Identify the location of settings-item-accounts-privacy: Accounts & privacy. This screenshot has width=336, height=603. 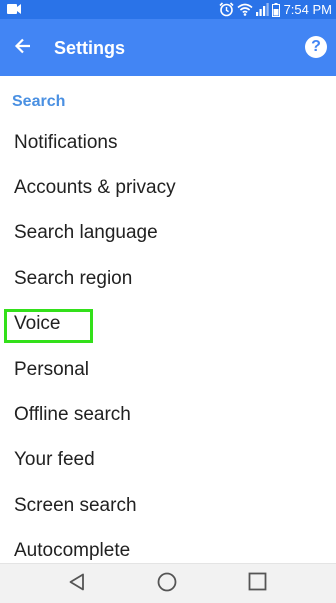
(168, 187).